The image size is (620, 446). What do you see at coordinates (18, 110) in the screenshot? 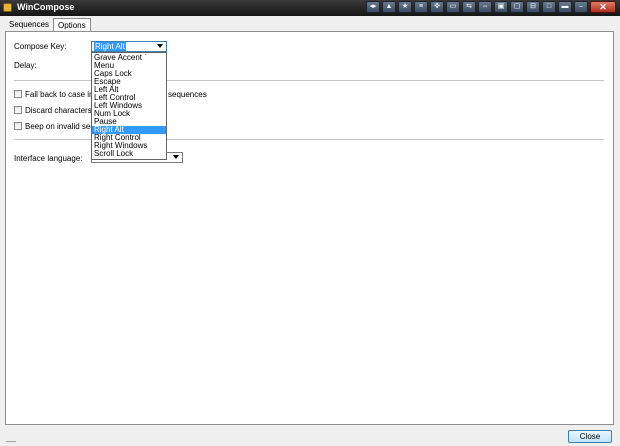
I see `discard-checkbox` at bounding box center [18, 110].